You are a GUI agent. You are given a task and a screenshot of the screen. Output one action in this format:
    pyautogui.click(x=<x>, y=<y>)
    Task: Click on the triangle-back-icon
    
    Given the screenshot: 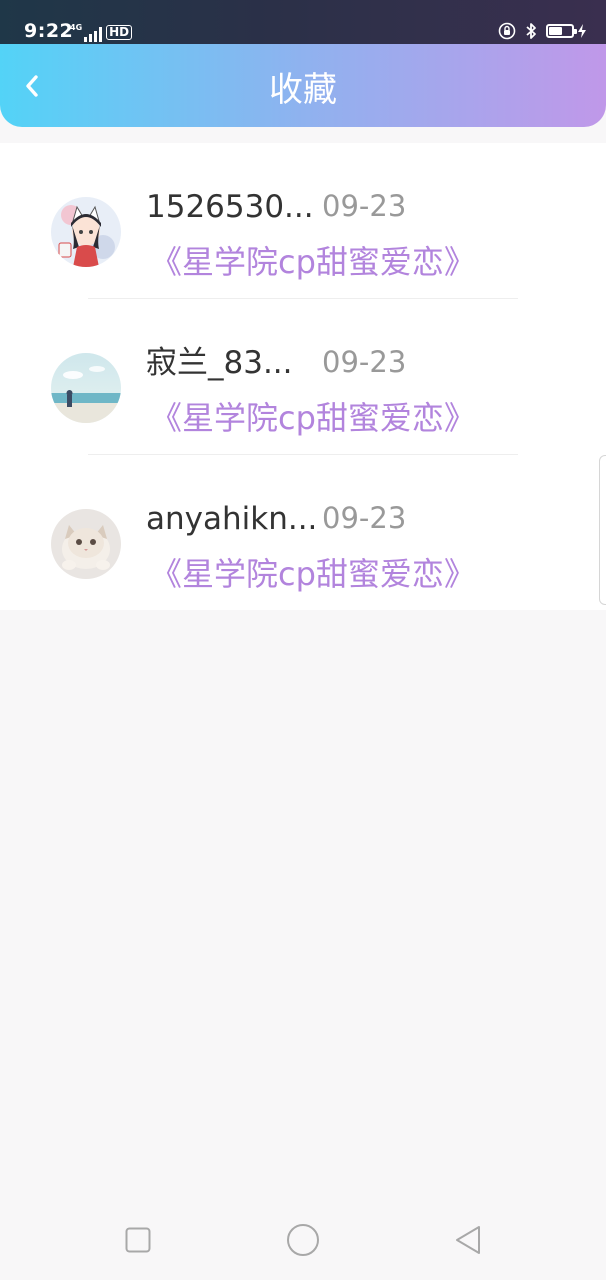 What is the action you would take?
    pyautogui.click(x=468, y=1240)
    